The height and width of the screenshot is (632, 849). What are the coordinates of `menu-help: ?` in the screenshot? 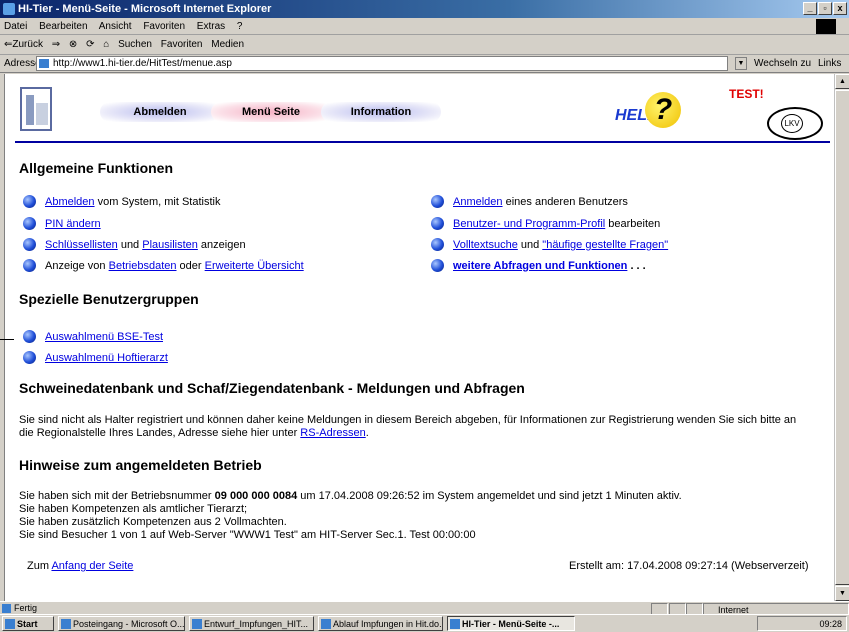 It's located at (240, 26).